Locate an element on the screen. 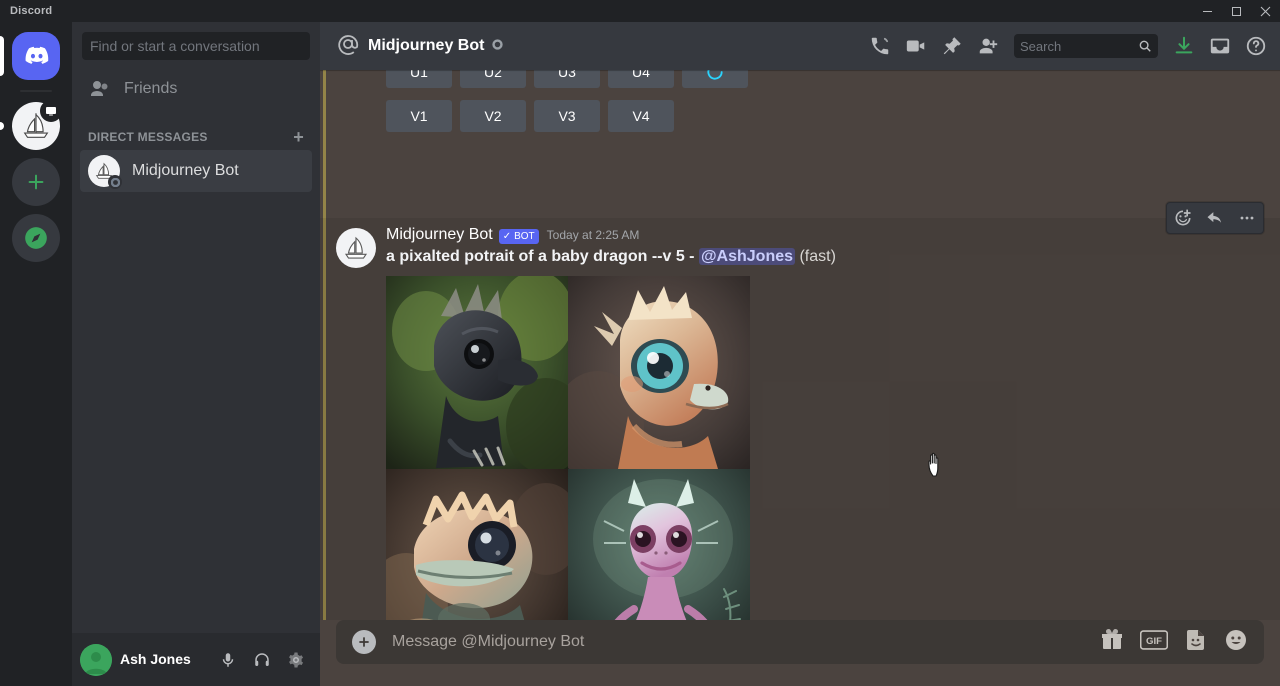  phone-call-icon is located at coordinates (880, 46).